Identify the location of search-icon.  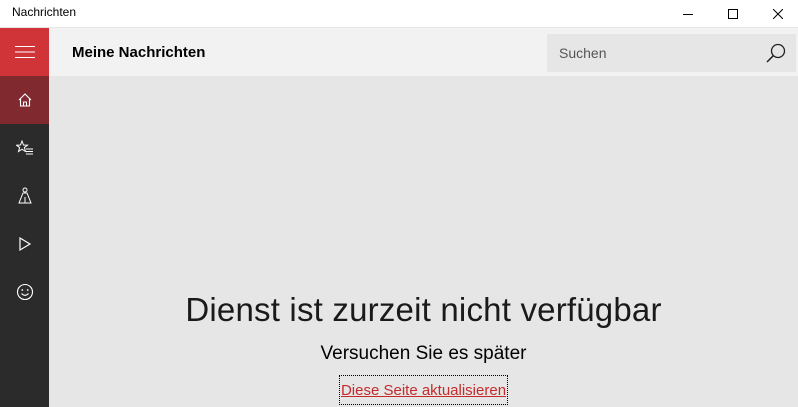
(776, 53).